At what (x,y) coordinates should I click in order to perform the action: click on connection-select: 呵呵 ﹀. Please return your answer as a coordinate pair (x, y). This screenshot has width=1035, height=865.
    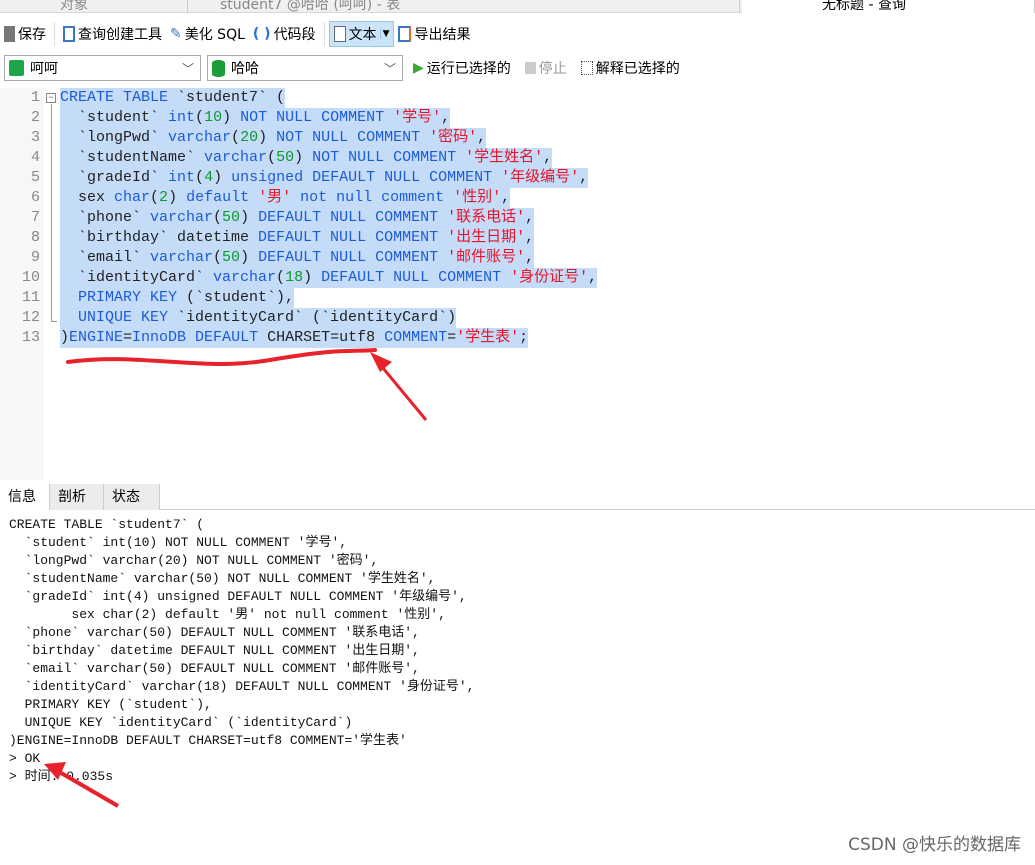
    Looking at the image, I should click on (102, 68).